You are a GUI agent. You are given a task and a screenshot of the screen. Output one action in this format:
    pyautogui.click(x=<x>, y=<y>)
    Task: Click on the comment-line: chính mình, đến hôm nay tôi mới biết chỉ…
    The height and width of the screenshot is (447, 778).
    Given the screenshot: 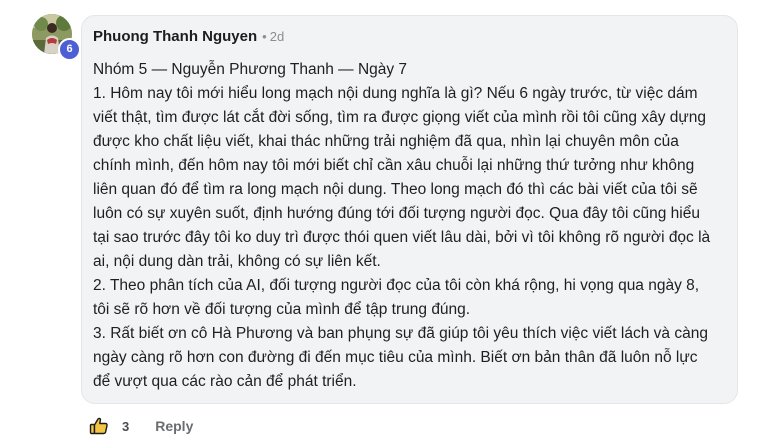 What is the action you would take?
    pyautogui.click(x=394, y=165)
    